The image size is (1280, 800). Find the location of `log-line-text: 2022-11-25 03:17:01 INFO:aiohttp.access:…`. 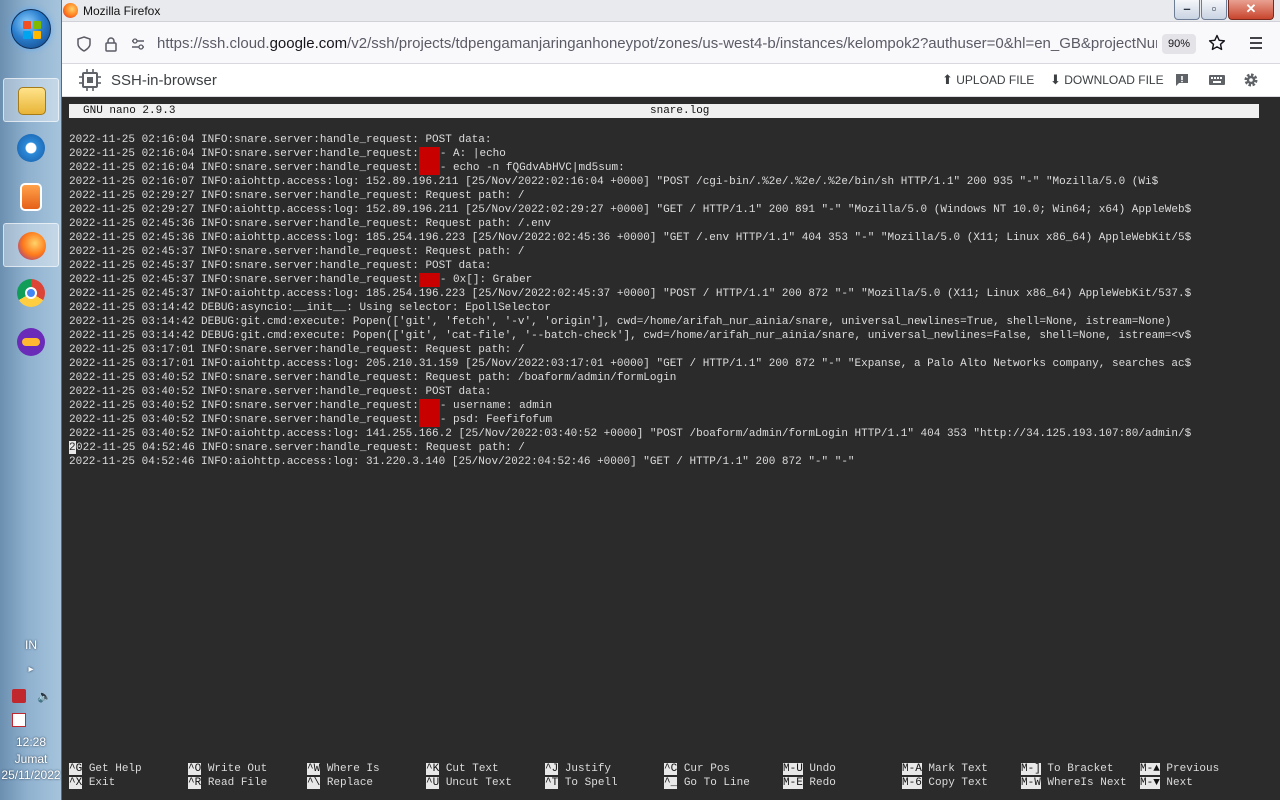

log-line-text: 2022-11-25 03:17:01 INFO:aiohttp.access:… is located at coordinates (630, 364).